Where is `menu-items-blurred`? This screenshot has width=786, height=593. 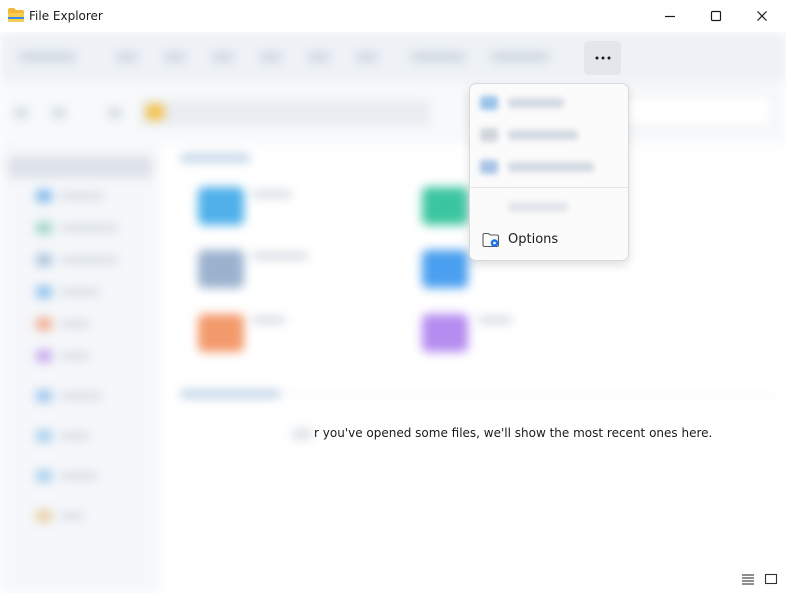 menu-items-blurred is located at coordinates (549, 154).